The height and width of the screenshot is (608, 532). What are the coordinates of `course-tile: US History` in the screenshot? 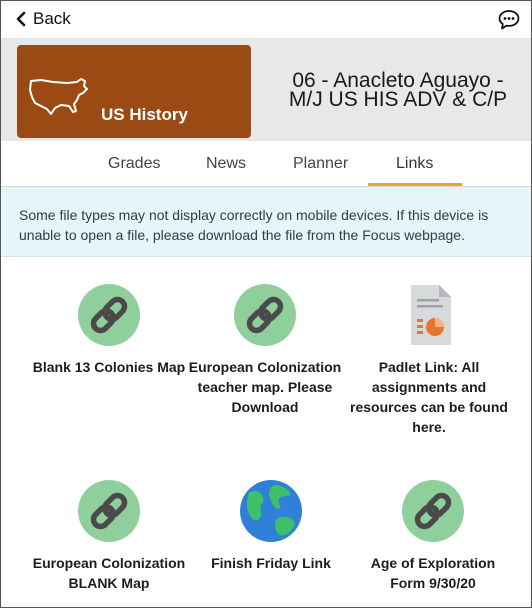 It's located at (134, 91).